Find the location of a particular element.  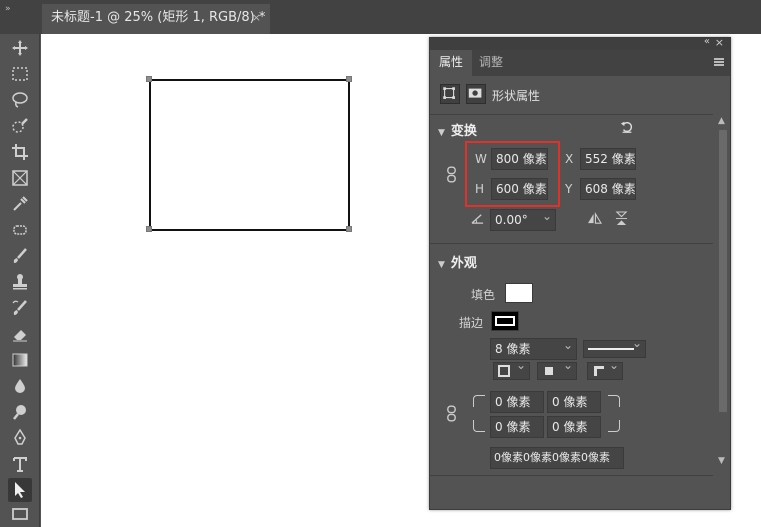

fill-color-swatch is located at coordinates (519, 293).